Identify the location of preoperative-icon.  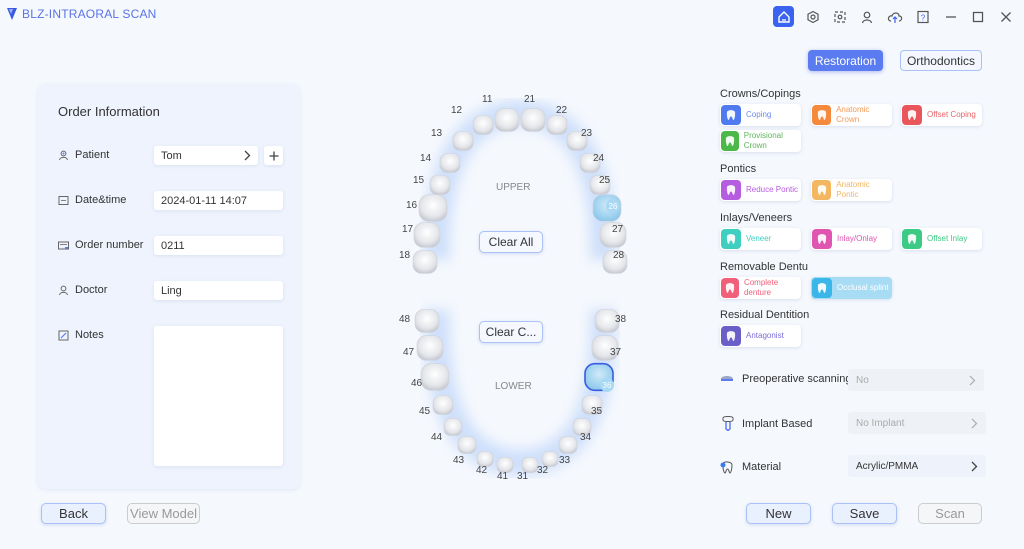
(727, 378).